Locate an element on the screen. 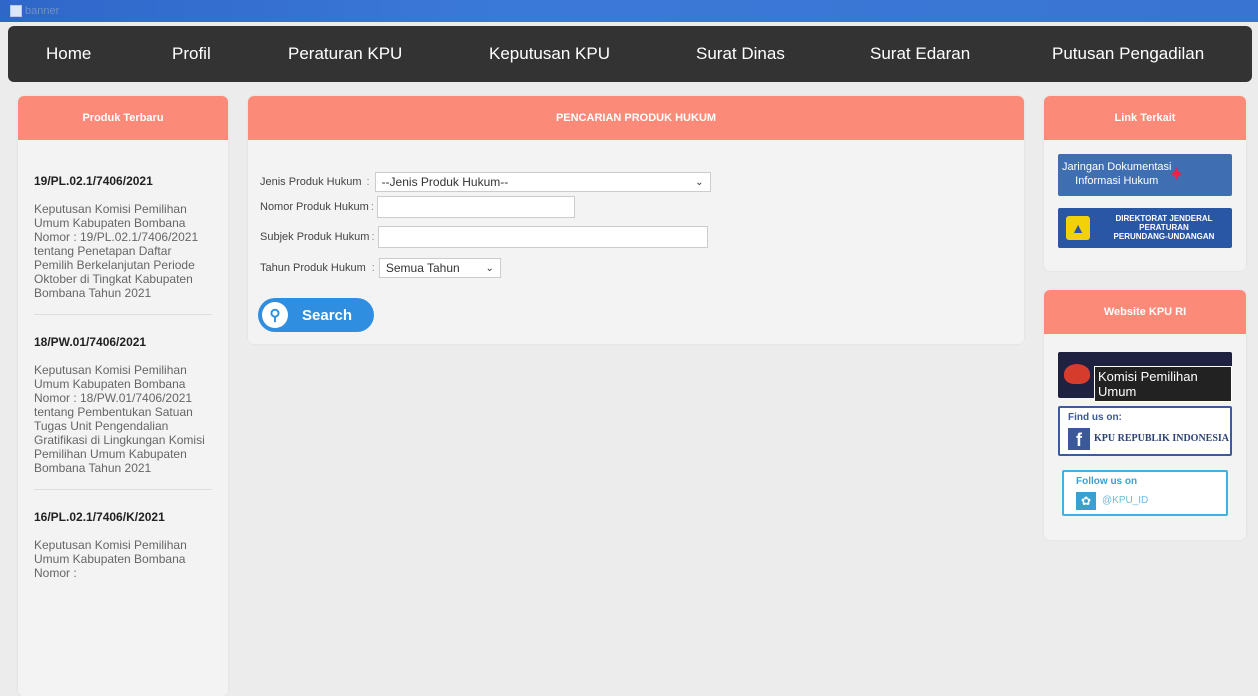  jenis-select: --Jenis Produk Hukum-- ⌄ is located at coordinates (542, 182).